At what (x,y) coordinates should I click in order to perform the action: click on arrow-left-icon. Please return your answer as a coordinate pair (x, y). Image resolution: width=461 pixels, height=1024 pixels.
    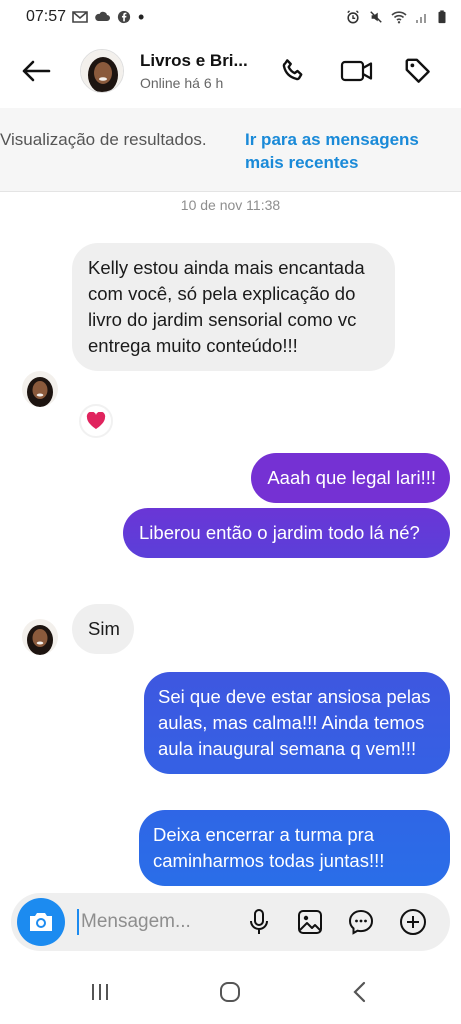
    Looking at the image, I should click on (36, 71).